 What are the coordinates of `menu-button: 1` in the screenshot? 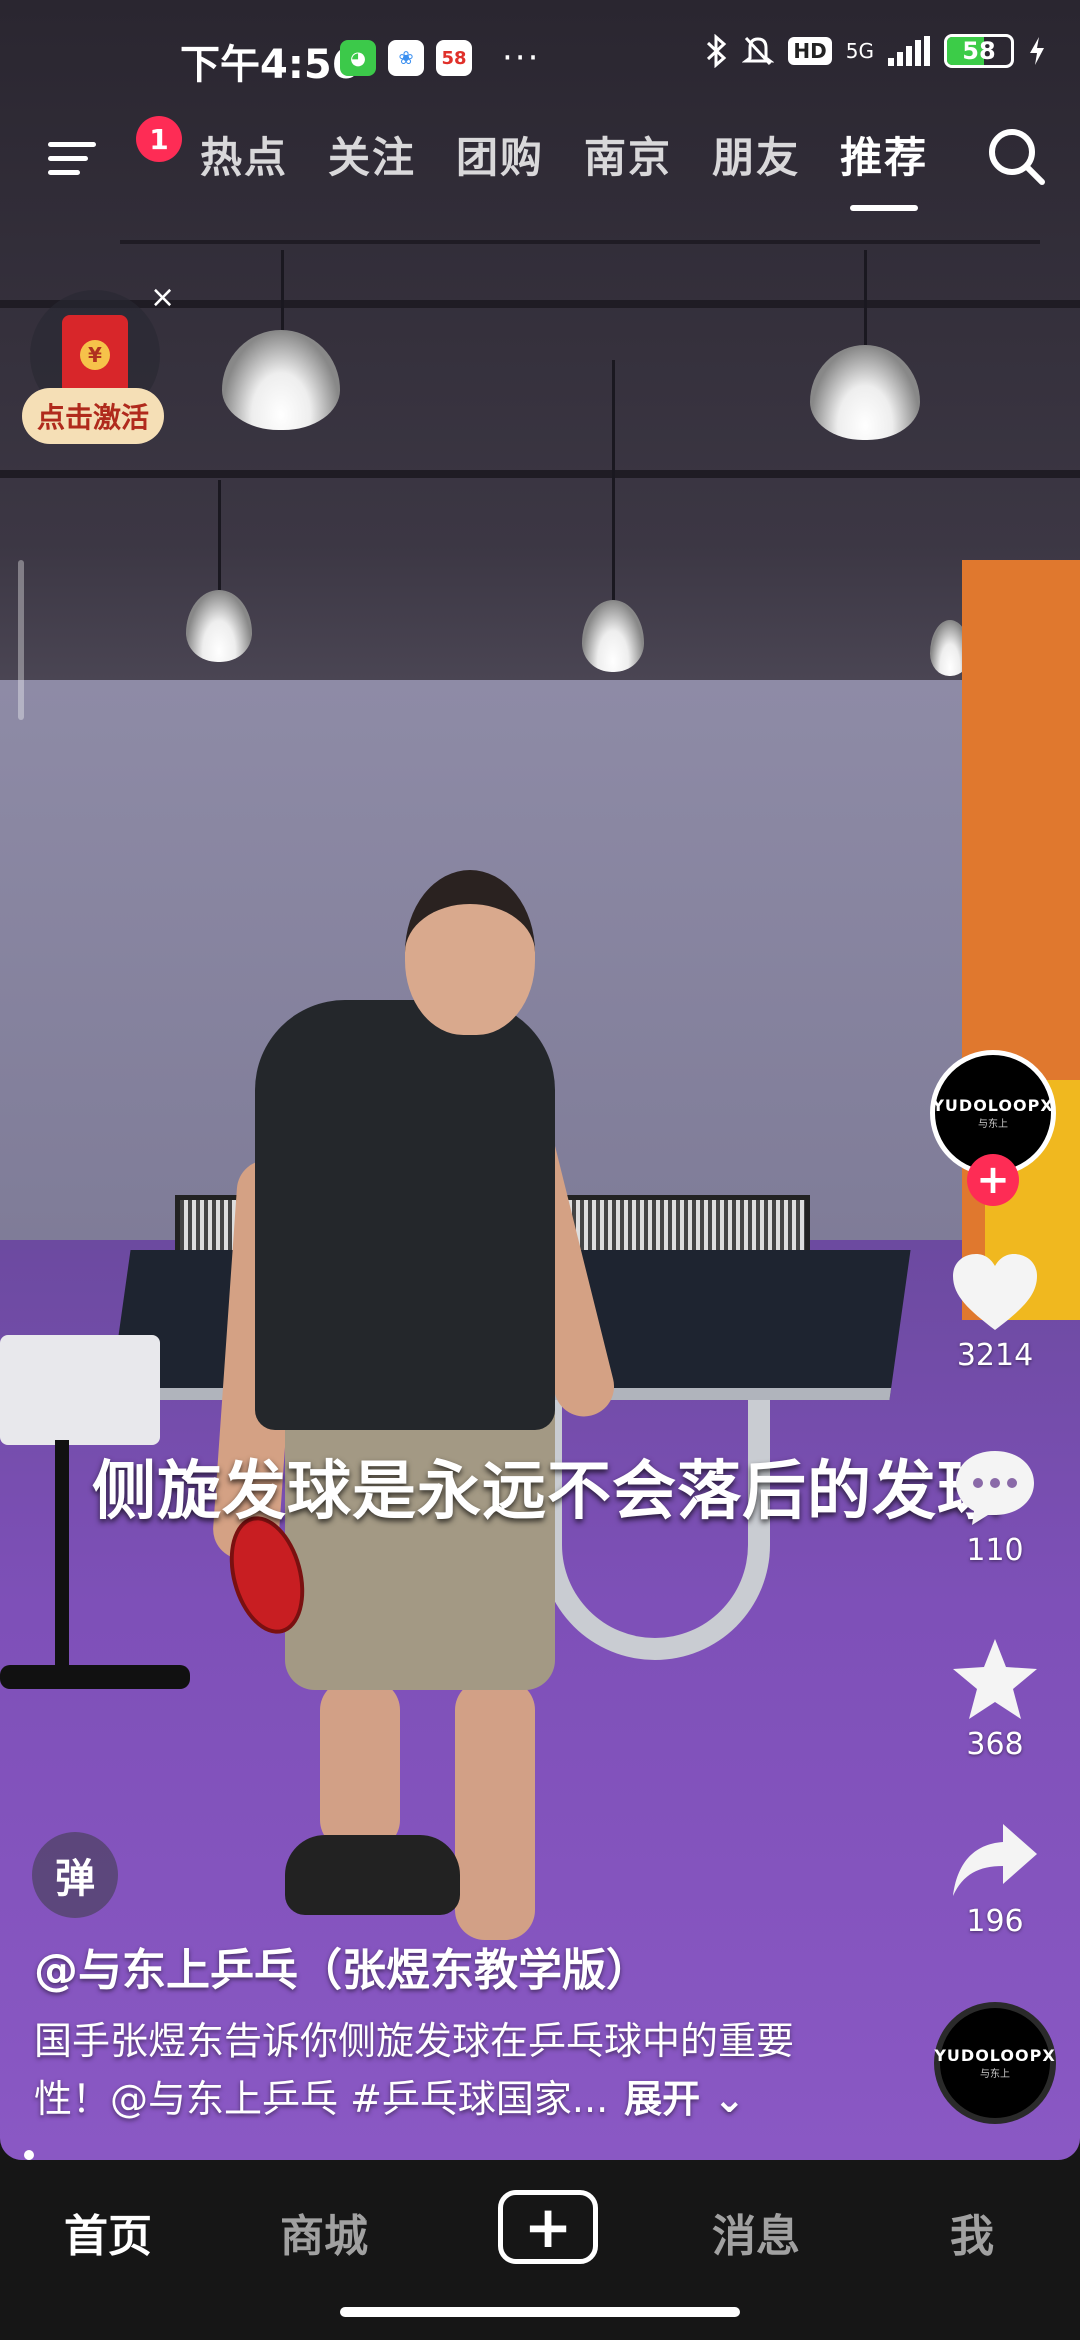 It's located at (113, 152).